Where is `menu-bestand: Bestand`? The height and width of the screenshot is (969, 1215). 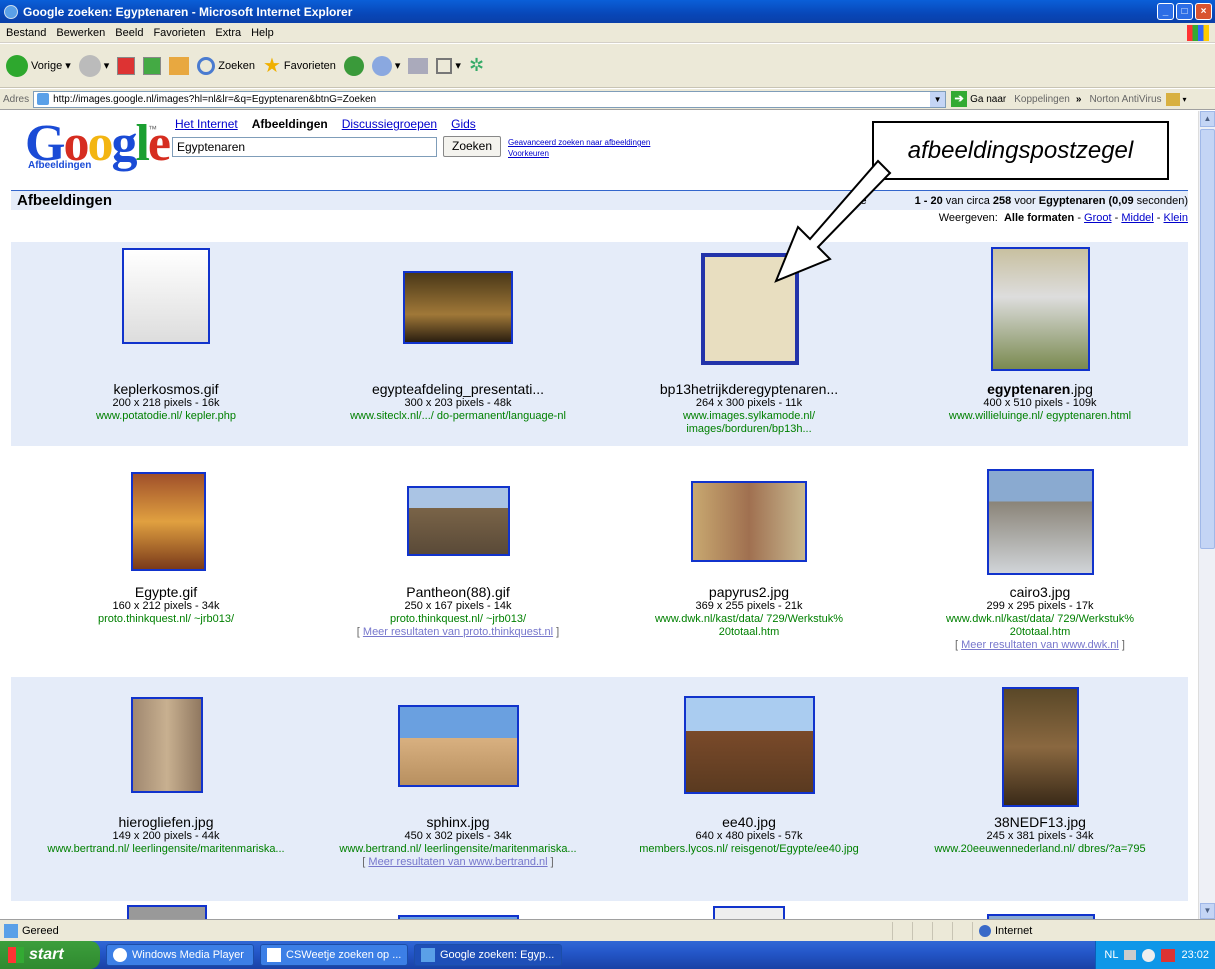
menu-bestand: Bestand is located at coordinates (26, 33).